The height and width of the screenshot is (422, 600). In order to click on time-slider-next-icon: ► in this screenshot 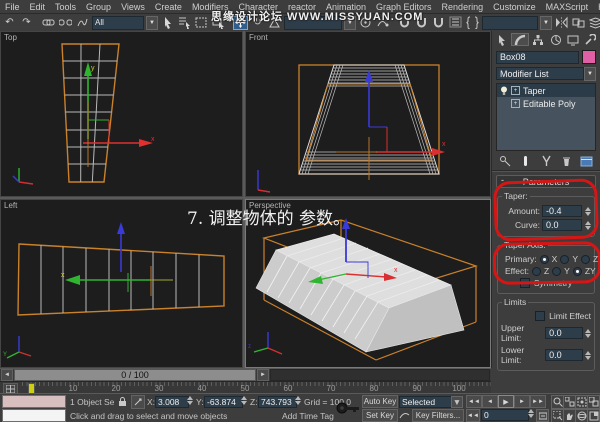, I will do `click(263, 375)`.